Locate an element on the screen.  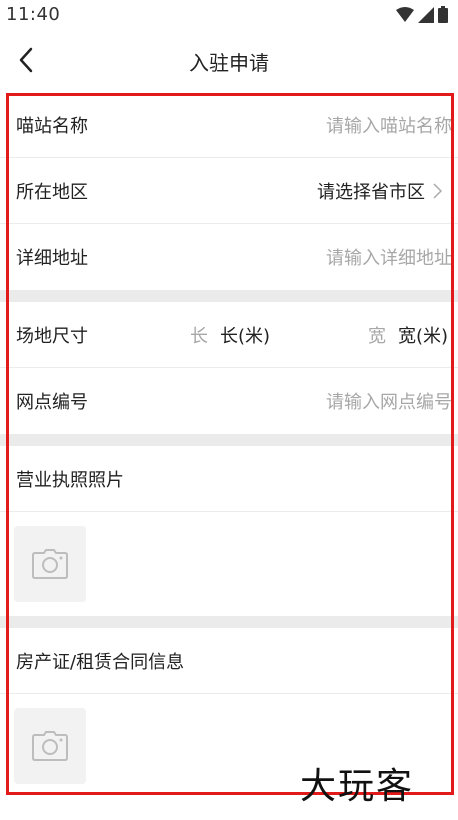
region-row: 所在地区 请选择省市区 is located at coordinates (229, 191).